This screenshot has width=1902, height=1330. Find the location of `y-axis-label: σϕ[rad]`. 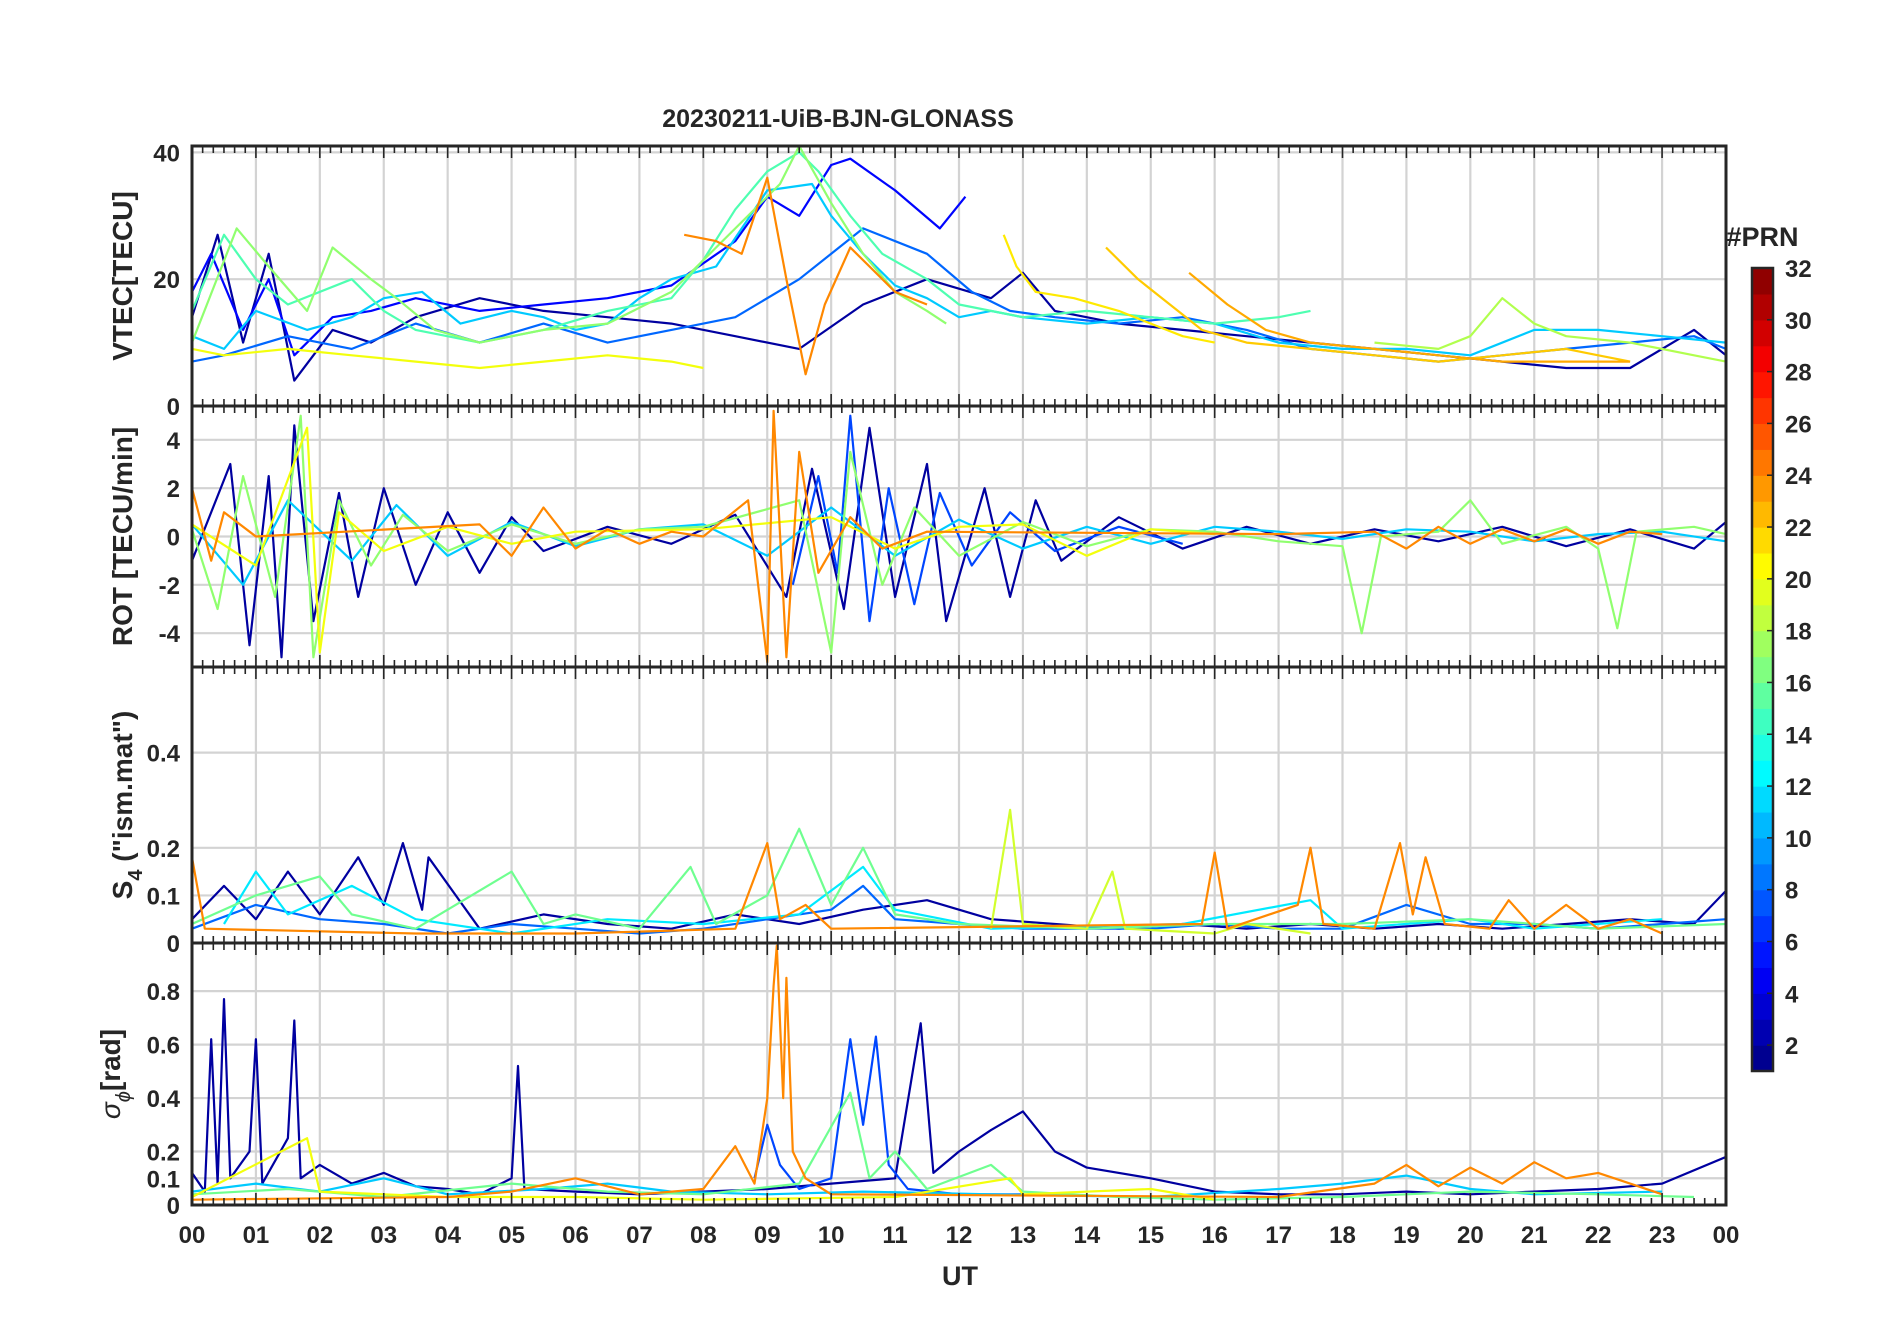

y-axis-label: σϕ[rad] is located at coordinates (115, 1074).